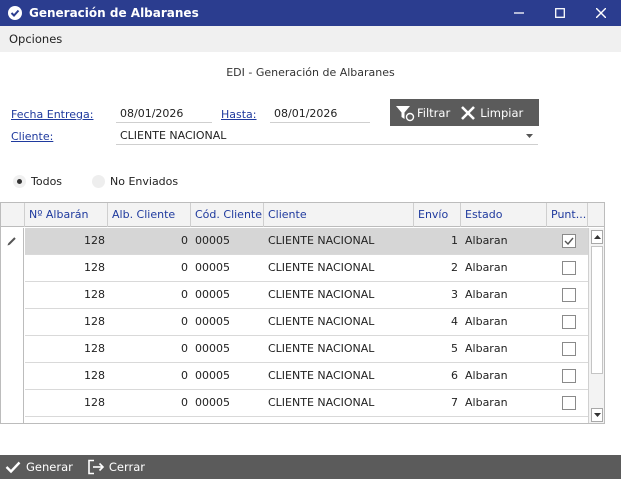 The width and height of the screenshot is (621, 479). I want to click on menu-opciones: Opciones, so click(31, 39).